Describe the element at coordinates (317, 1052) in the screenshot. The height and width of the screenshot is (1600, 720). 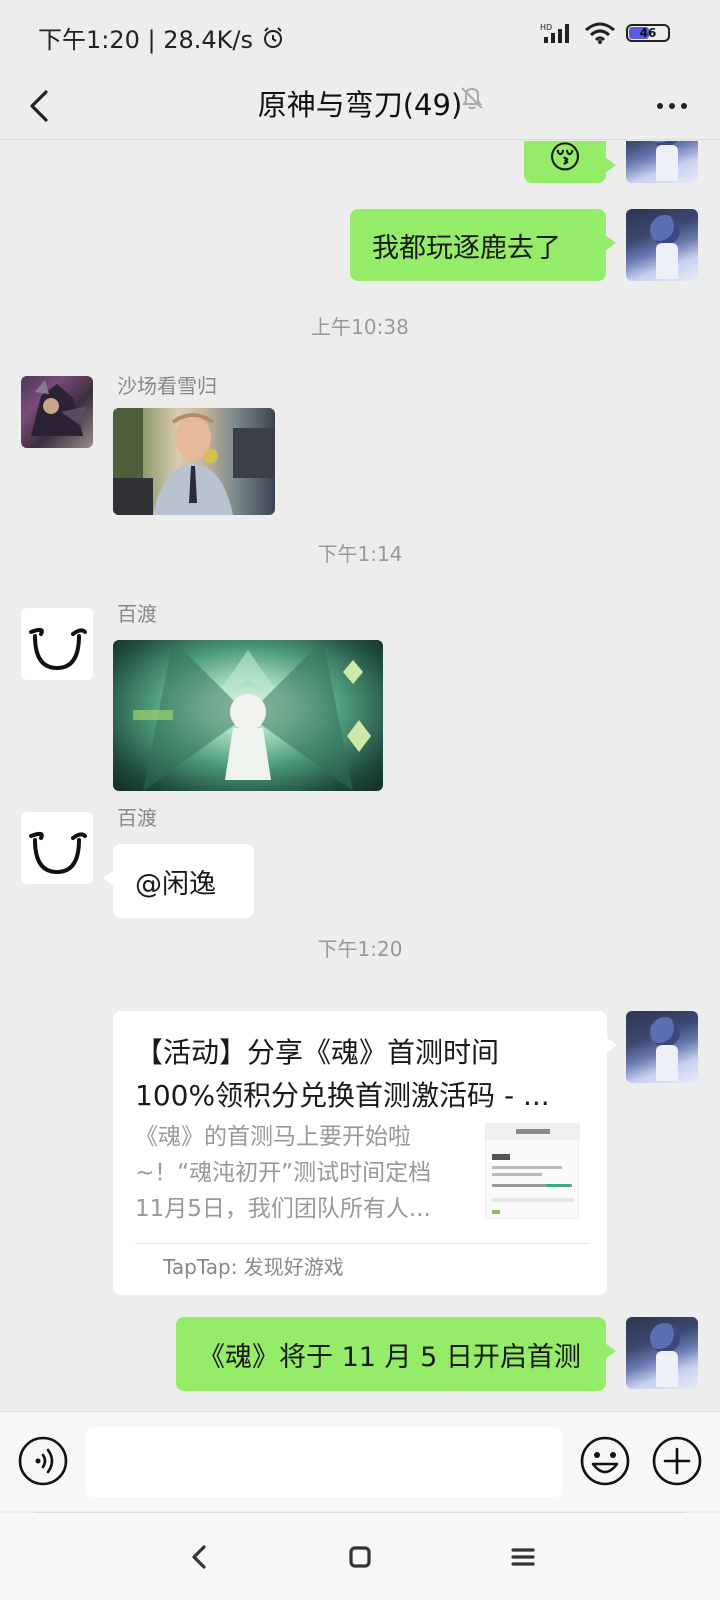
I see `link-card-title-line: 【活动】分享《魂》首测时间` at that location.